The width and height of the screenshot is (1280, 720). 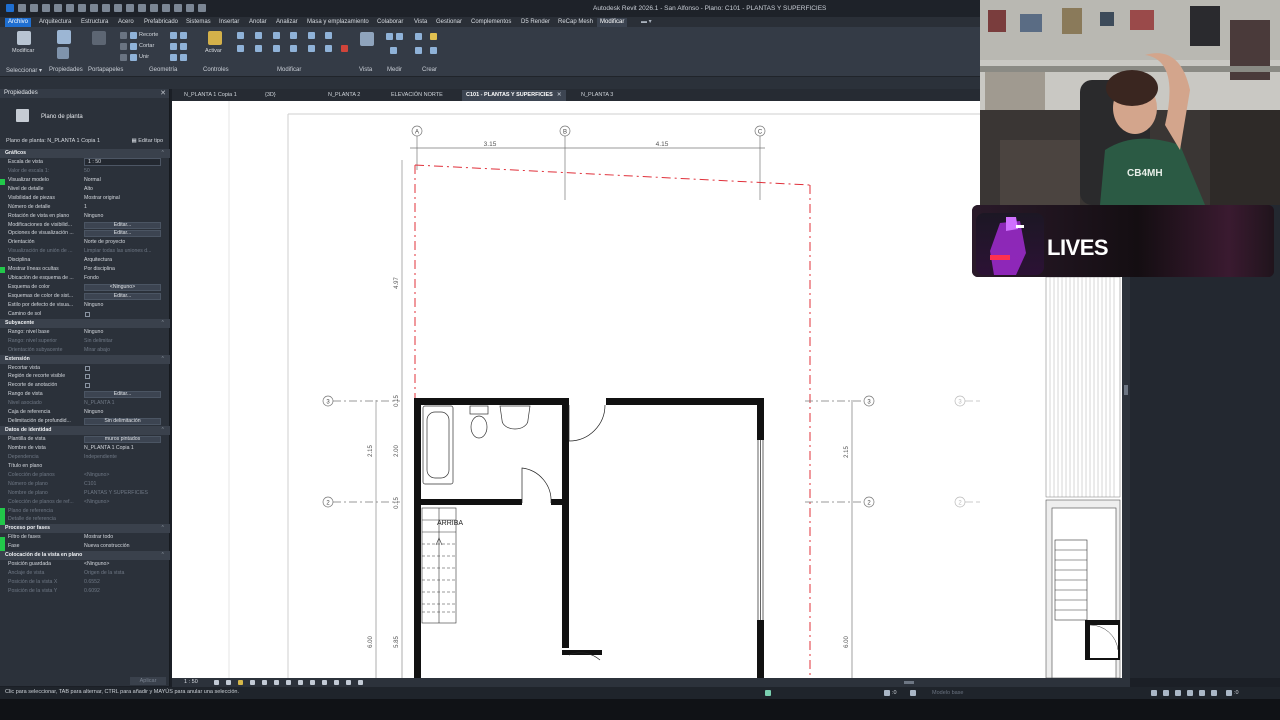 What do you see at coordinates (123, 207) in the screenshot?
I see `property-value: 1` at bounding box center [123, 207].